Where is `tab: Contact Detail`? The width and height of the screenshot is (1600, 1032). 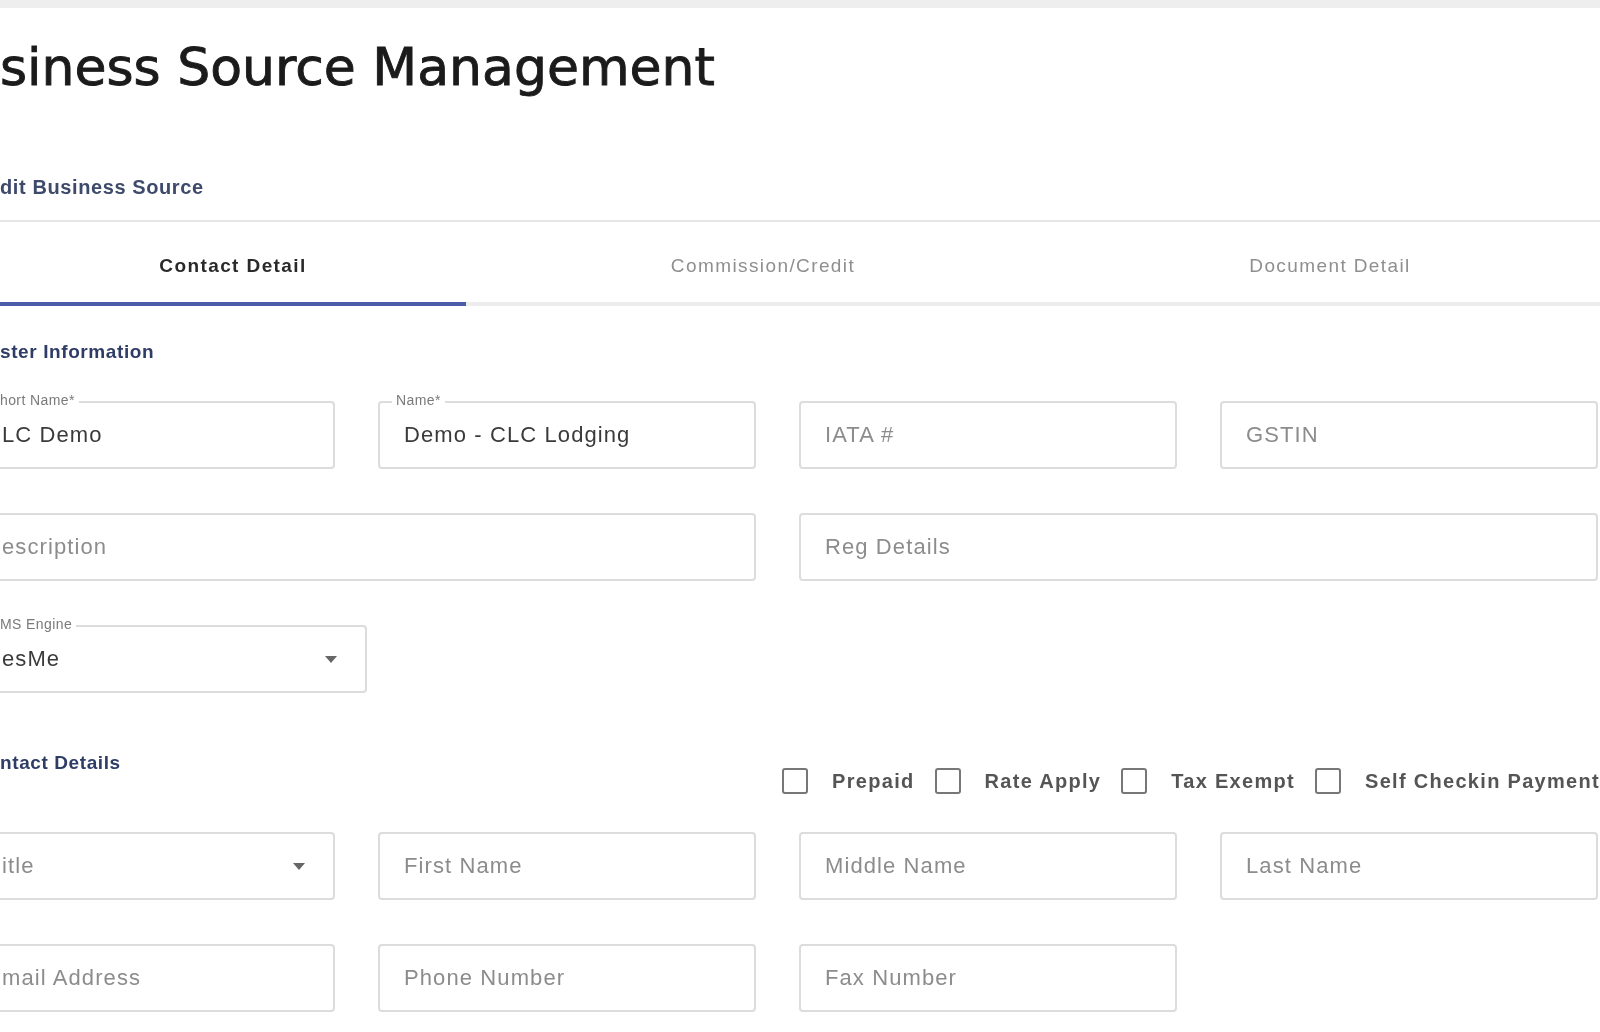
tab: Contact Detail is located at coordinates (233, 264).